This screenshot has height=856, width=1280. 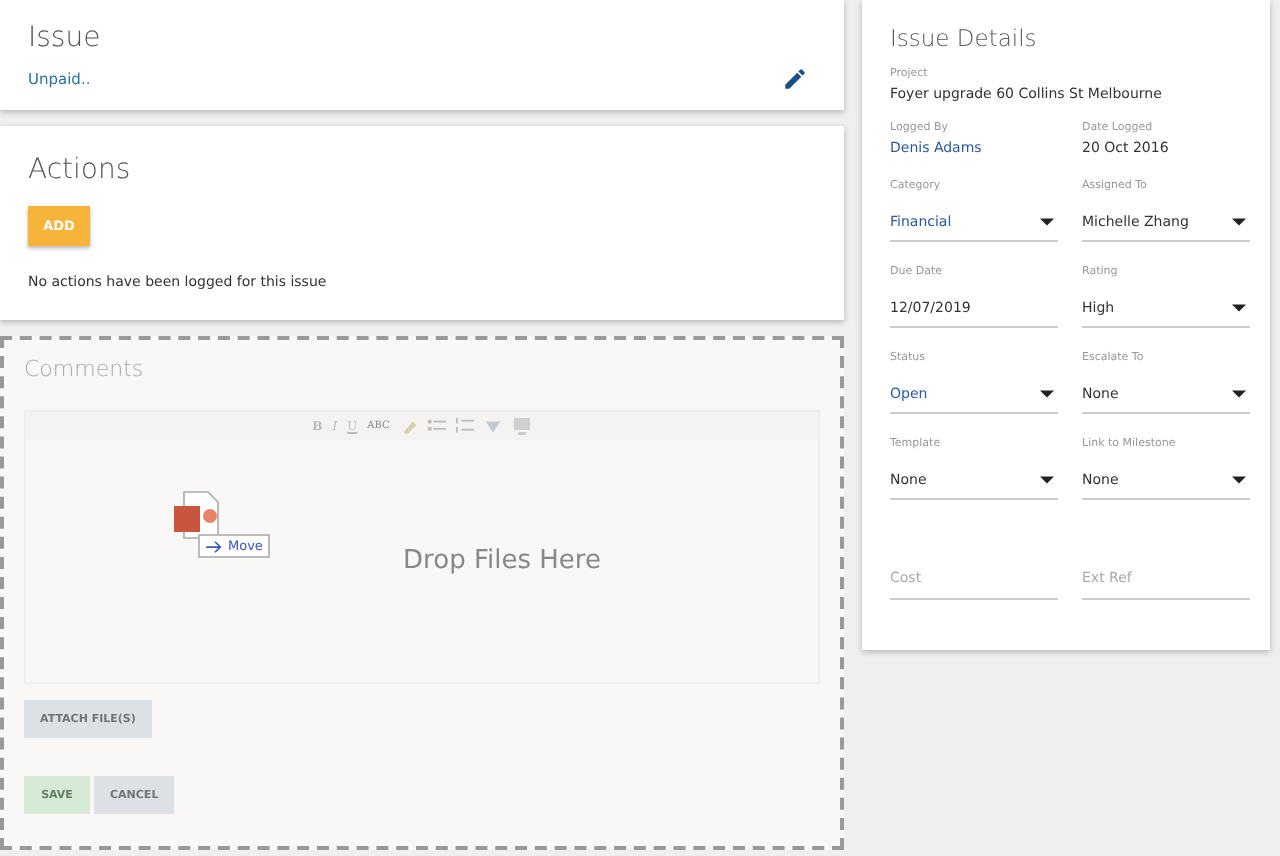 I want to click on drop-hint: Drop Files Here, so click(x=502, y=561).